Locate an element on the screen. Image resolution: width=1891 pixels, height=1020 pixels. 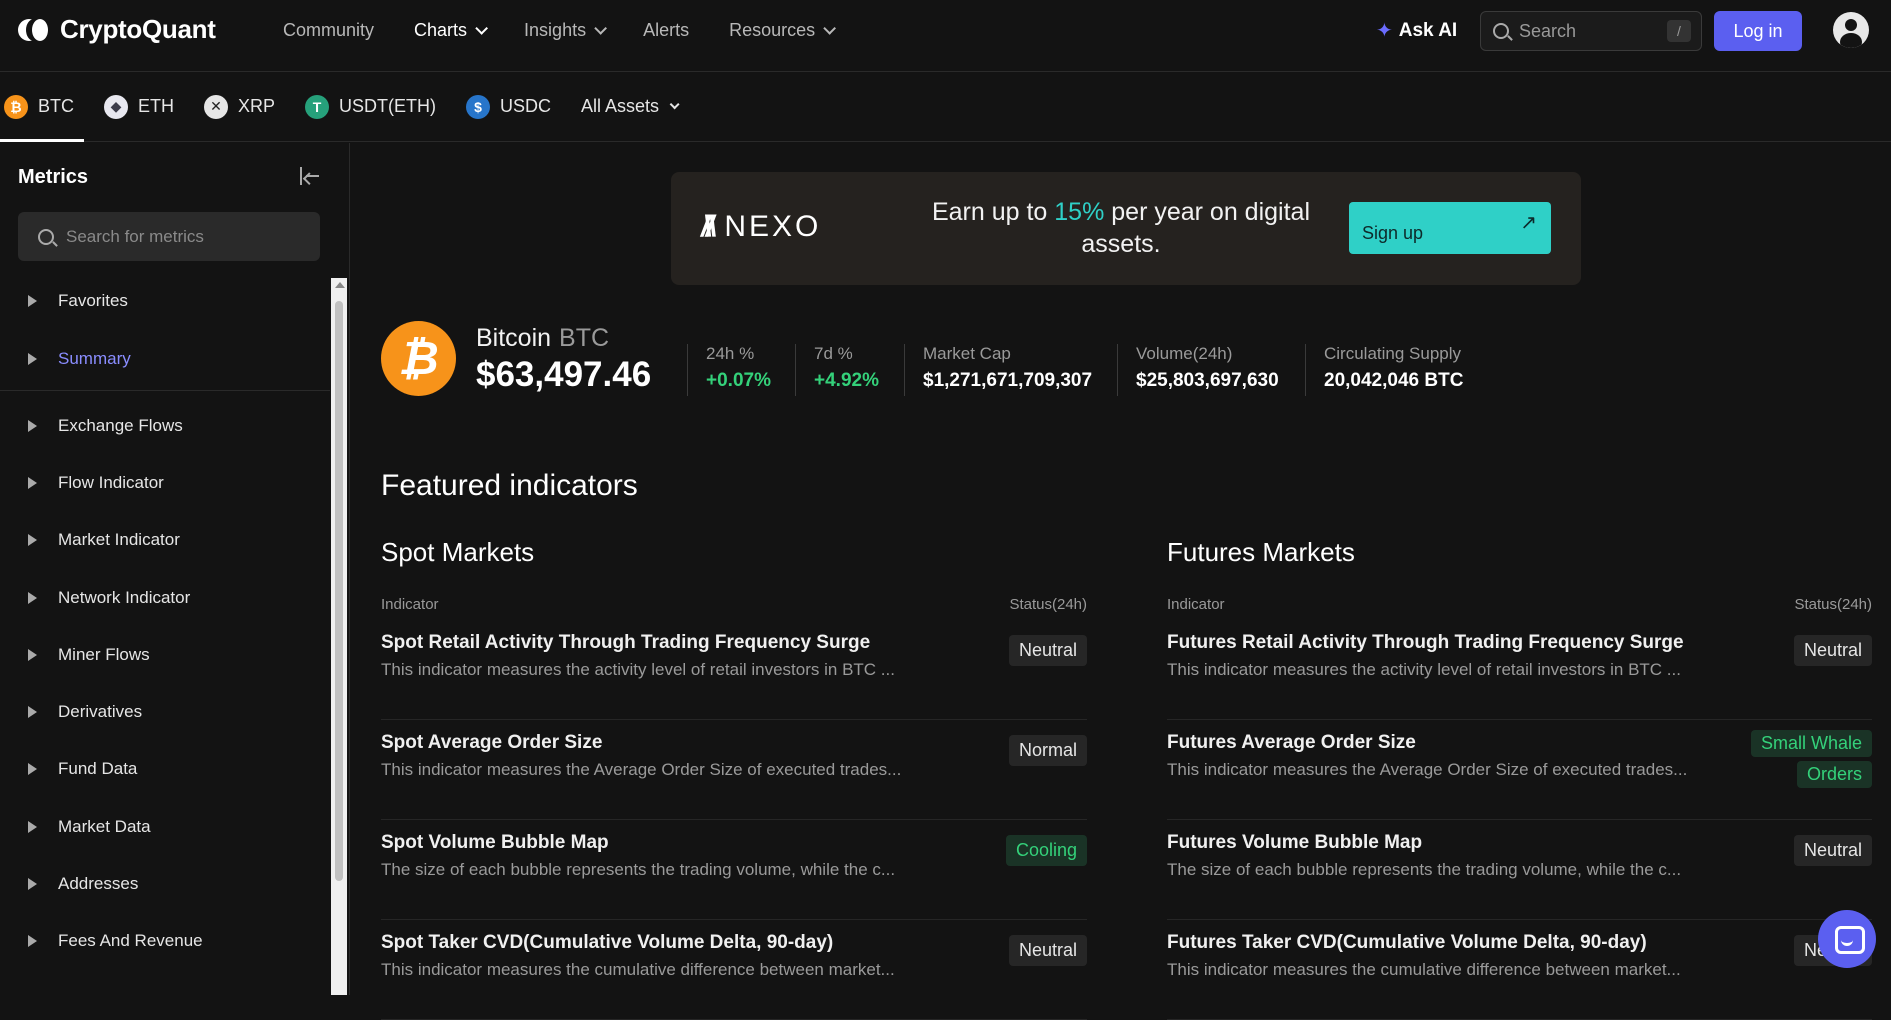
featured-indicators-title: Featured indicators is located at coordinates (509, 485).